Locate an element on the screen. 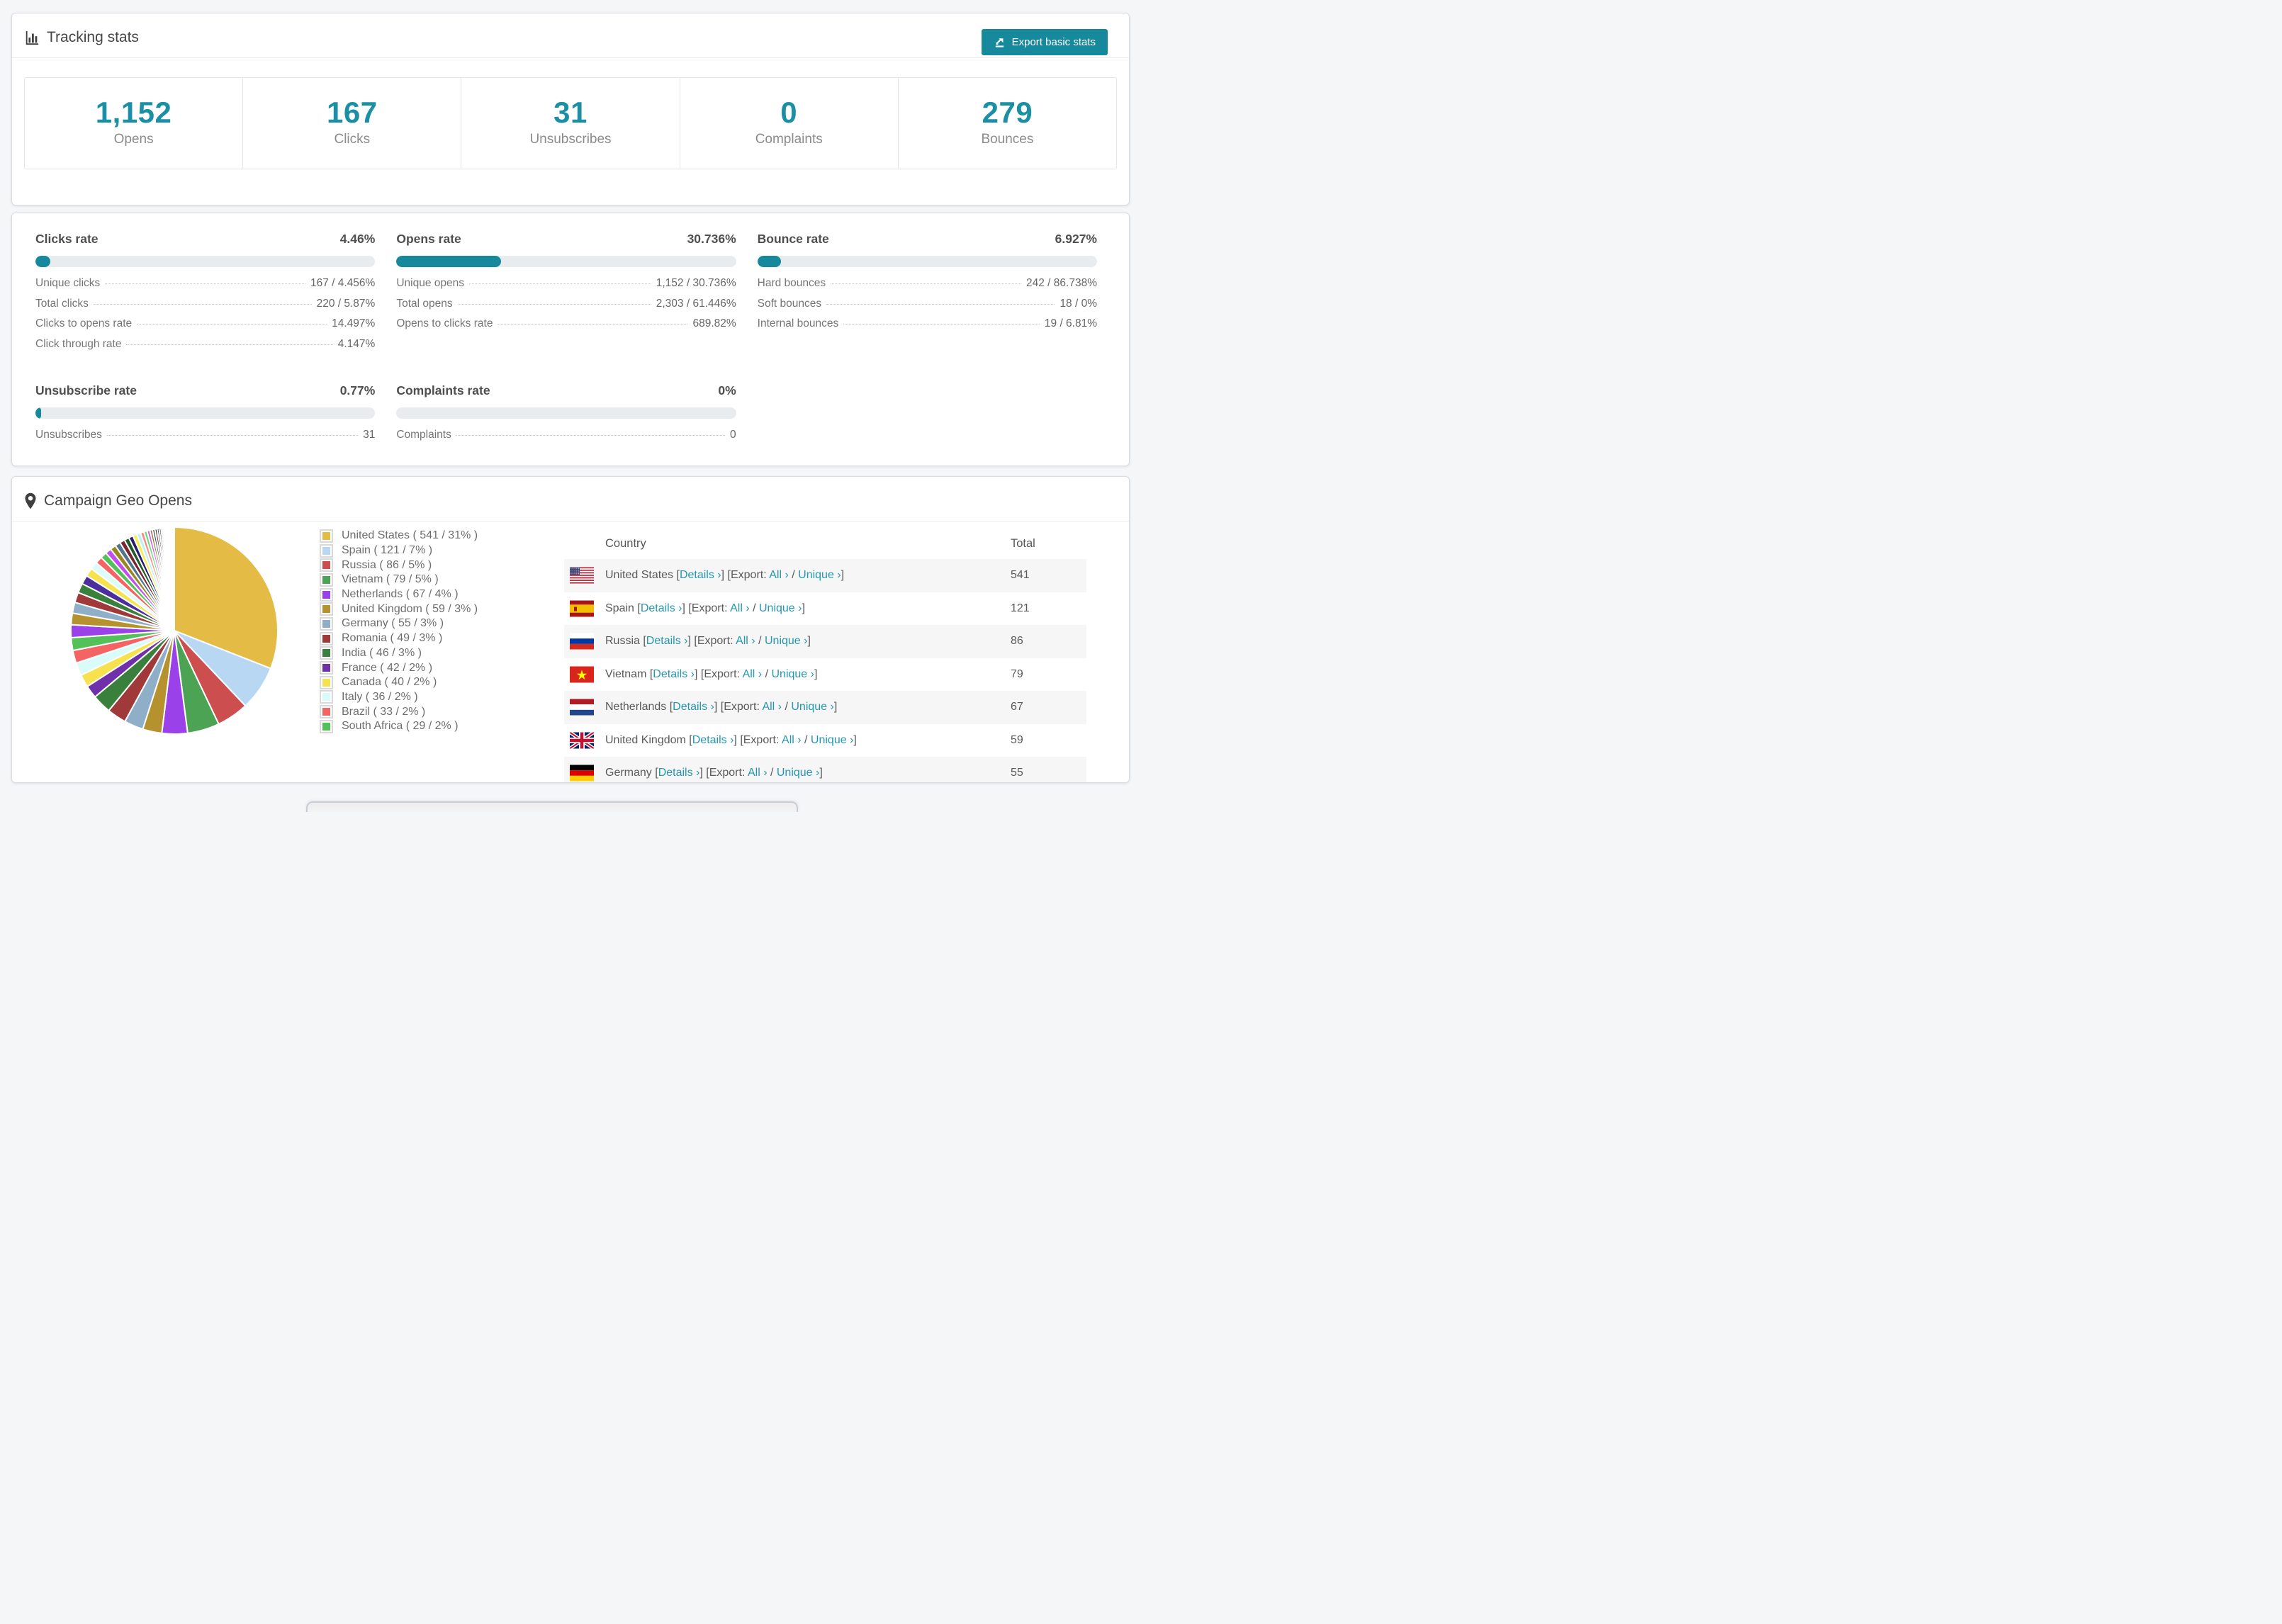 The width and height of the screenshot is (2282, 1624). legend-item: Netherlands ( 67 / 4% ) is located at coordinates (399, 594).